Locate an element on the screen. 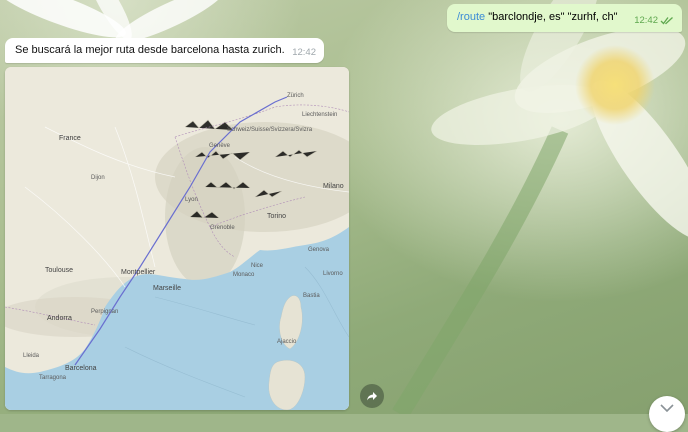  command-link: /route is located at coordinates (471, 17).